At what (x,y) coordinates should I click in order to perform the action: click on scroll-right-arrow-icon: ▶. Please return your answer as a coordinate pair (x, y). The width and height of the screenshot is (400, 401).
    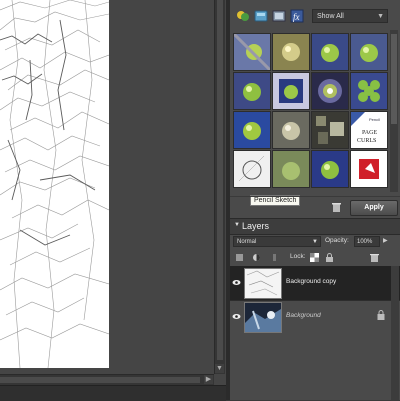
    Looking at the image, I should click on (208, 379).